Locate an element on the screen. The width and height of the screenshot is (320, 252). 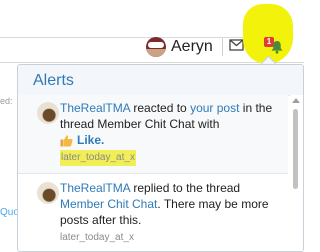
thumbs-up-icon is located at coordinates (66, 140).